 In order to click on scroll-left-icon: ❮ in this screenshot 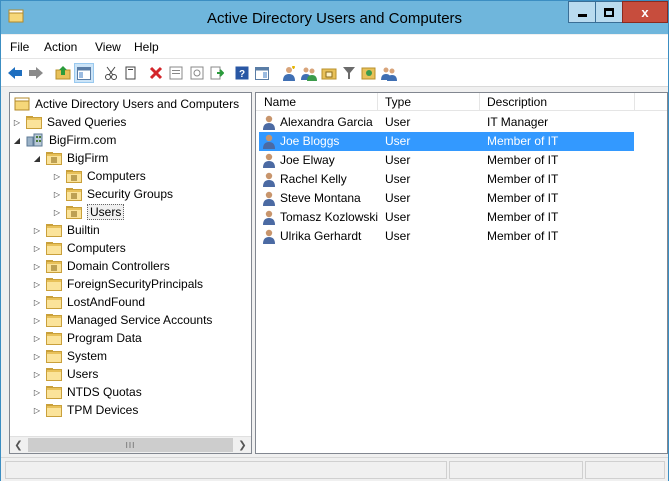, I will do `click(18, 445)`.